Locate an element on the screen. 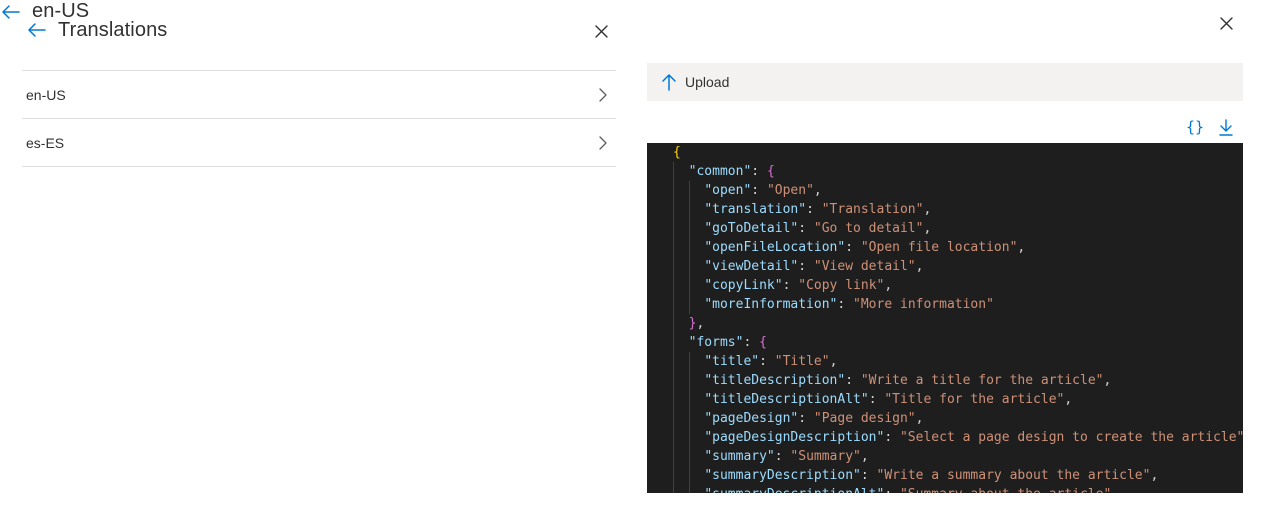  code-token: "Copy link" is located at coordinates (841, 285).